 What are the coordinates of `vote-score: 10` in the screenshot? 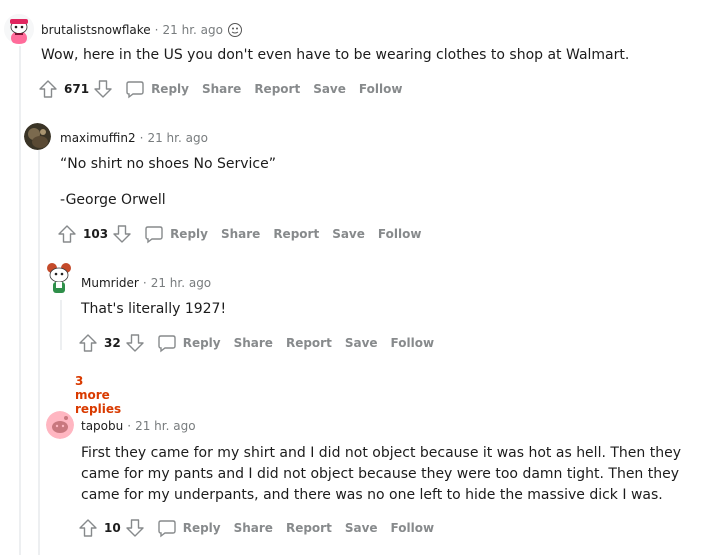 It's located at (112, 528).